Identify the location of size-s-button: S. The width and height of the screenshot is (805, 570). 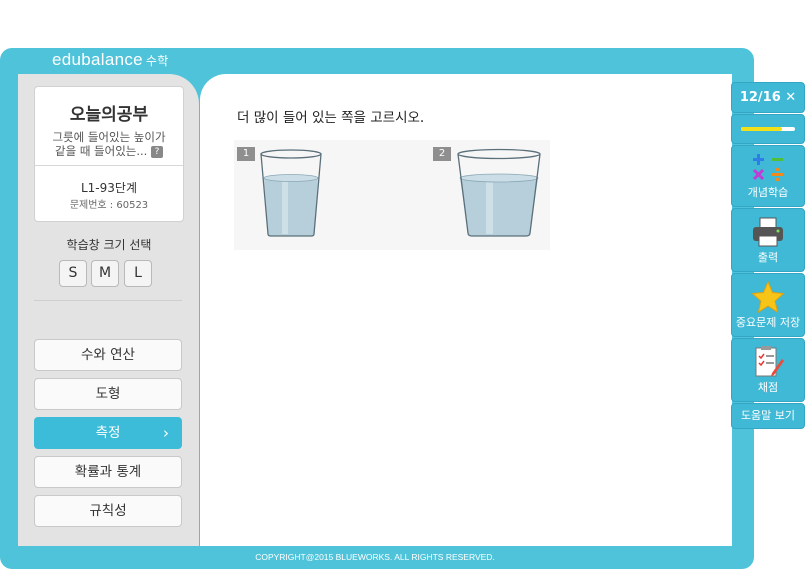
(73, 273).